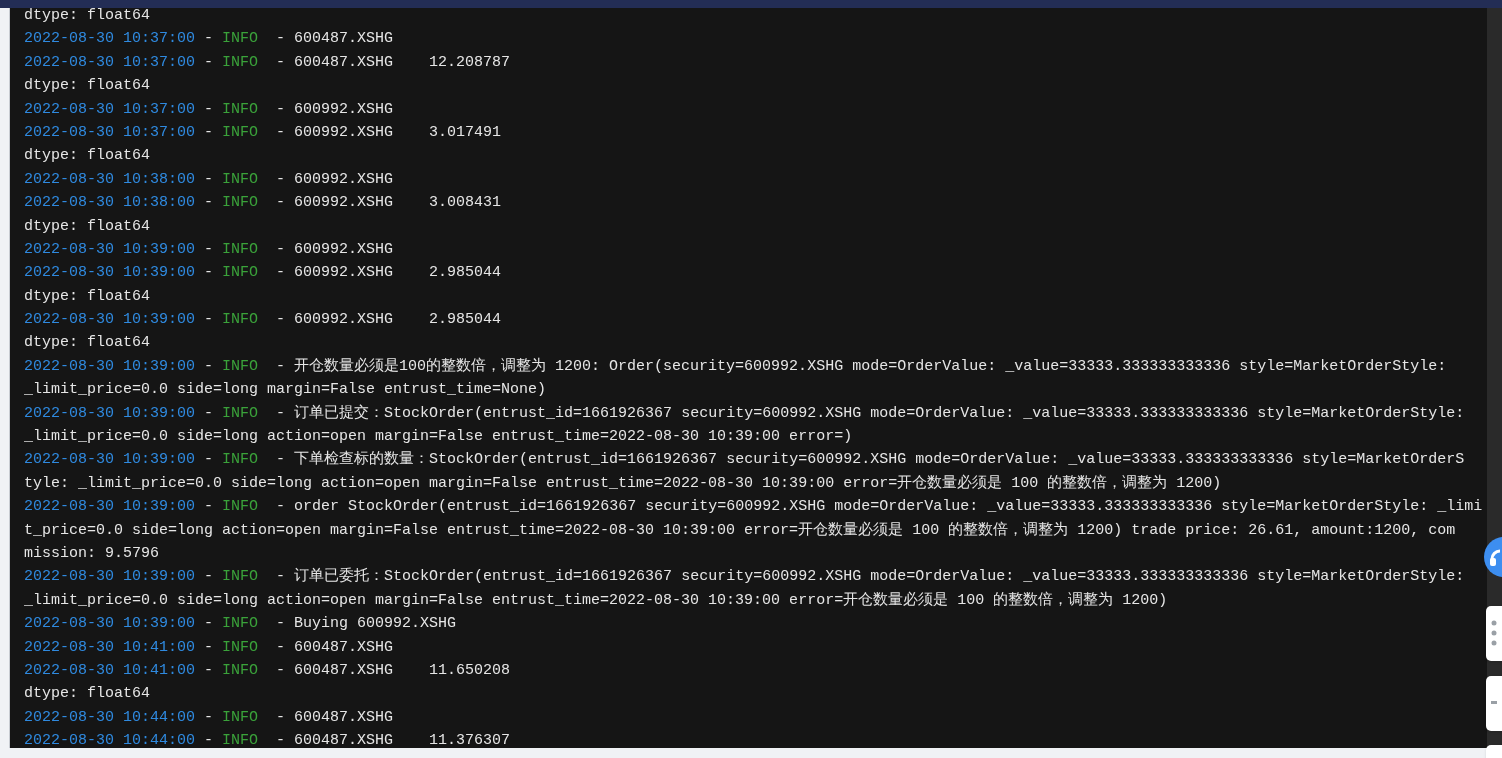 This screenshot has height=758, width=1502. Describe the element at coordinates (398, 203) in the screenshot. I see `log-message: 600992.XSHG 3.008431` at that location.